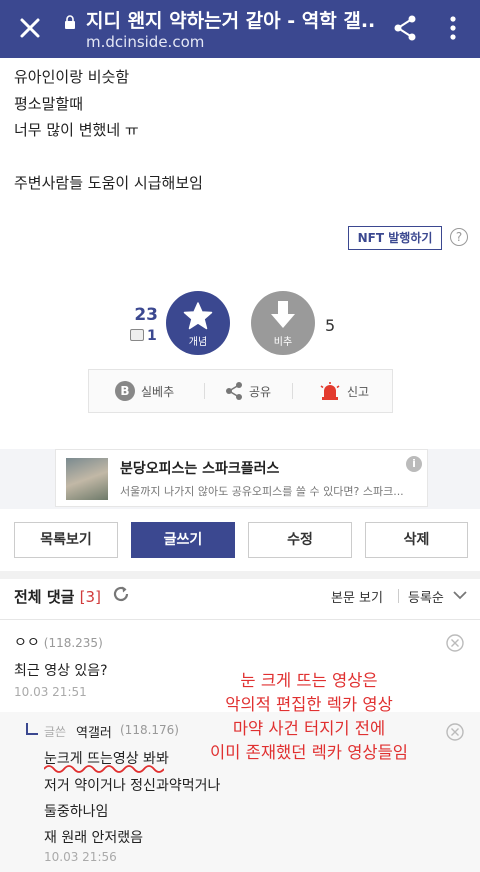 Image resolution: width=480 pixels, height=872 pixels. I want to click on down-arrow-icon, so click(283, 314).